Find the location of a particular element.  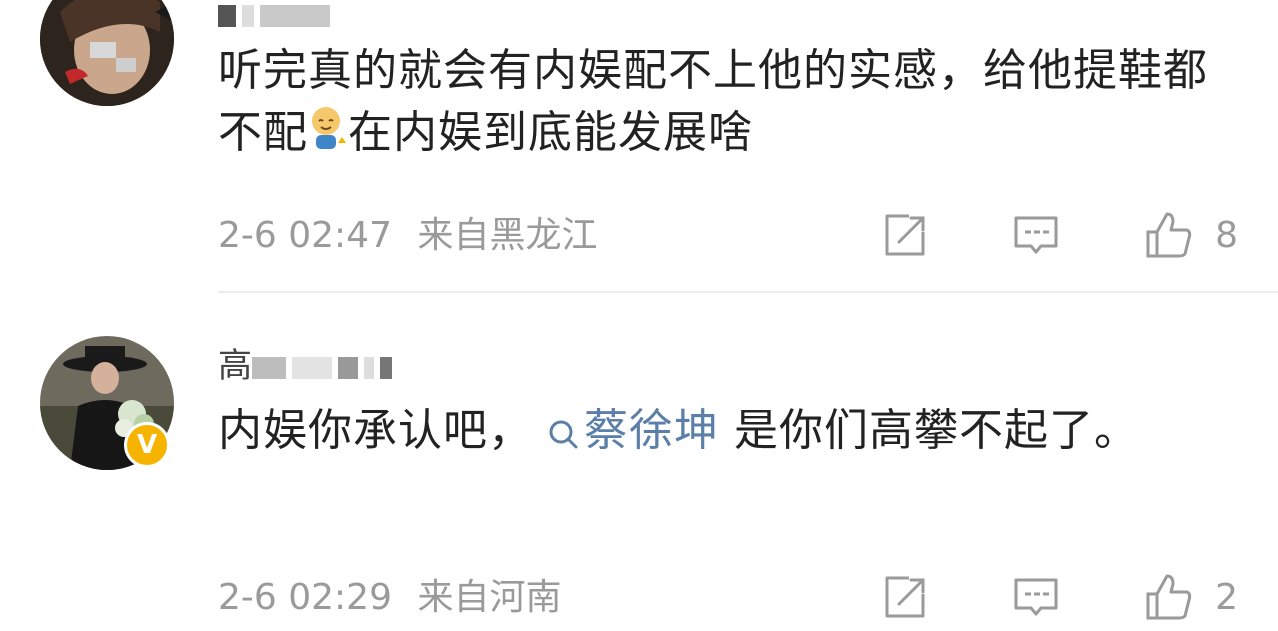

avatar is located at coordinates (107, 53).